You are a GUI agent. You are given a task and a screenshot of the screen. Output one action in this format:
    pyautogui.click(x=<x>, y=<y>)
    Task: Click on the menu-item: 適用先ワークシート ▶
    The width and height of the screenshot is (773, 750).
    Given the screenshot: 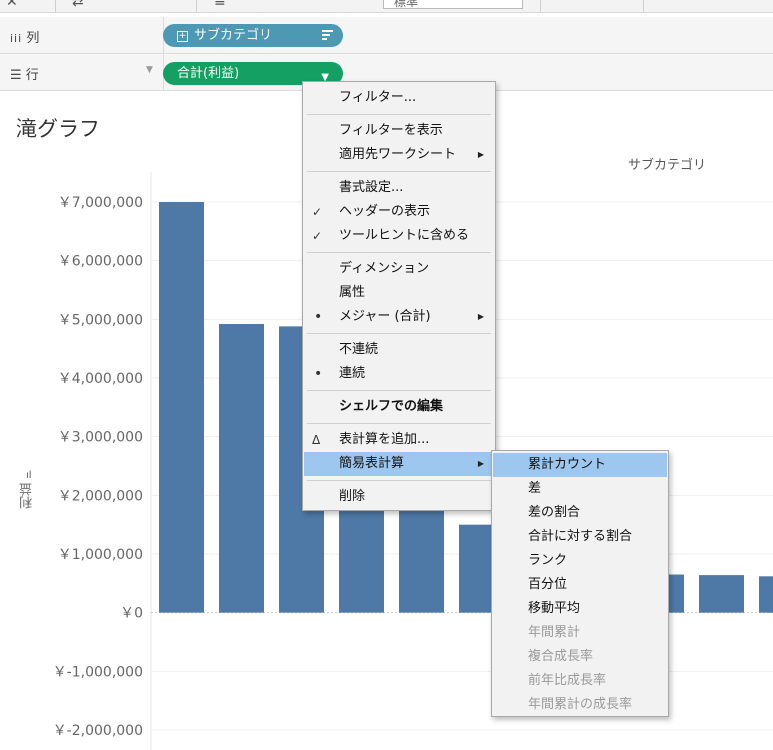 What is the action you would take?
    pyautogui.click(x=399, y=155)
    